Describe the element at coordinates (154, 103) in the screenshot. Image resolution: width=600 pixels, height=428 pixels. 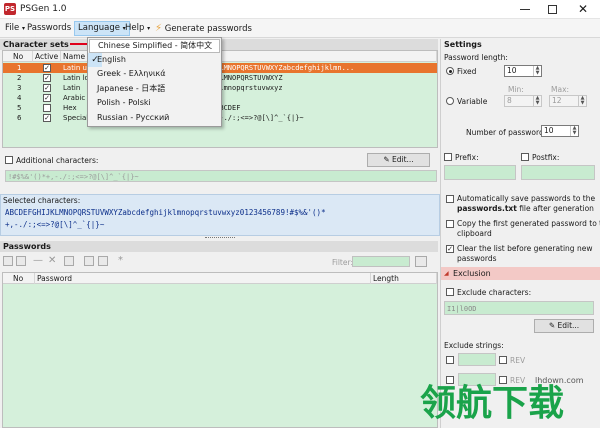
I see `lang-polish: Polish - Polski` at that location.